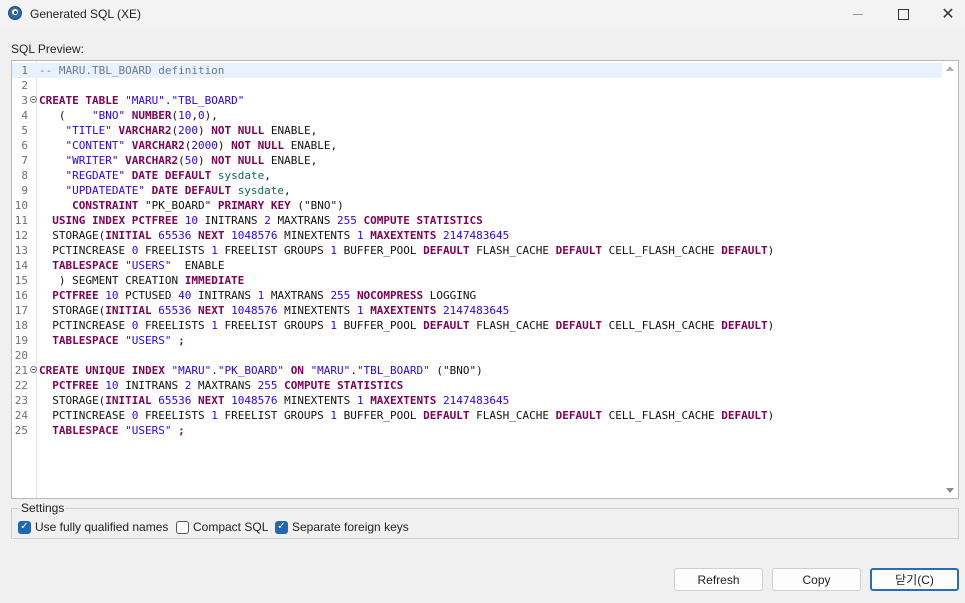 This screenshot has width=965, height=603. What do you see at coordinates (320, 400) in the screenshot?
I see `code-token: MINEXTENTS` at bounding box center [320, 400].